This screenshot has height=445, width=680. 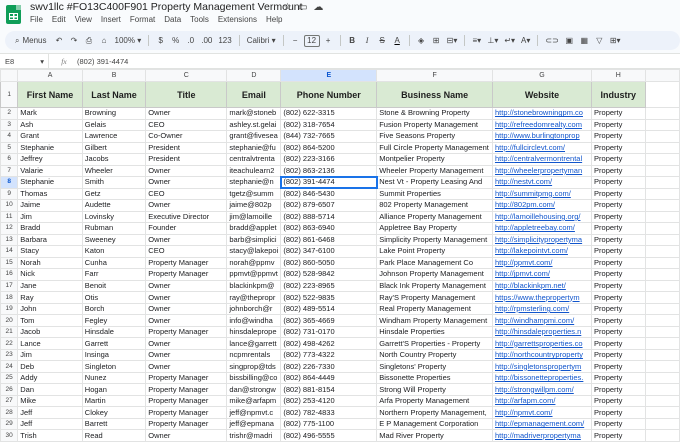 I want to click on cell-first-name: Ash, so click(x=50, y=125).